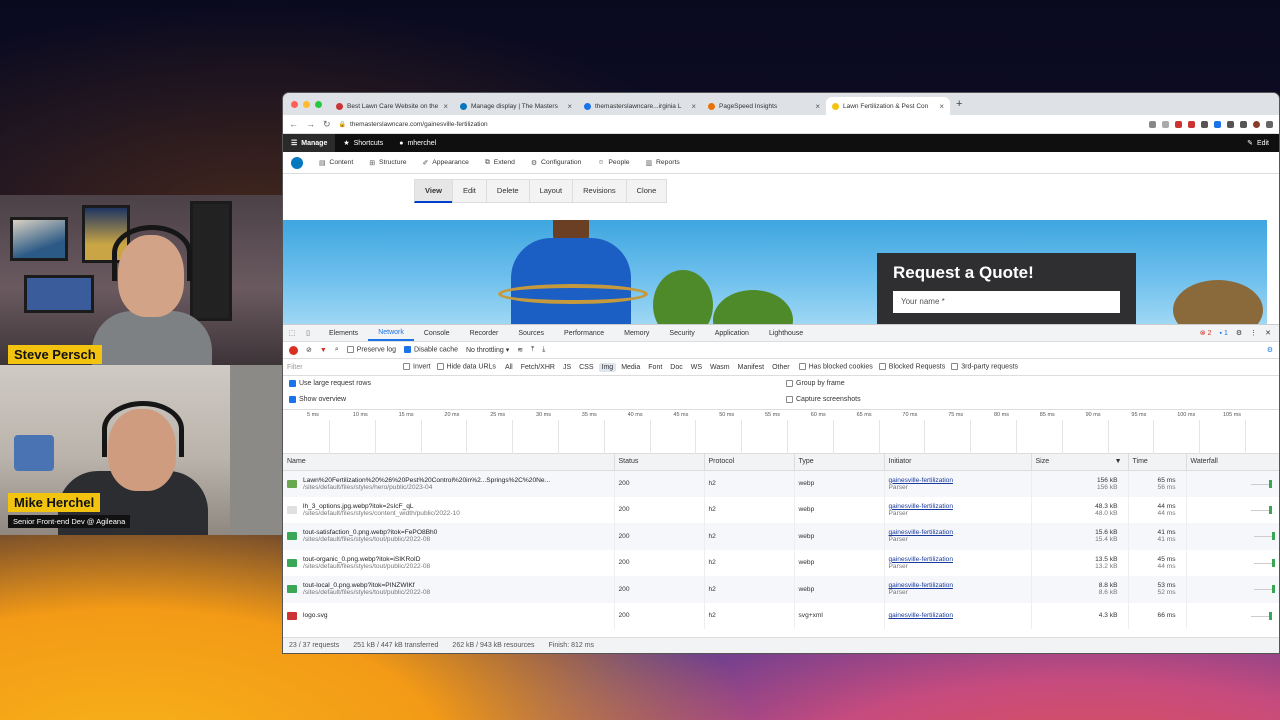 The height and width of the screenshot is (720, 1280). I want to click on record-icon, so click(293, 350).